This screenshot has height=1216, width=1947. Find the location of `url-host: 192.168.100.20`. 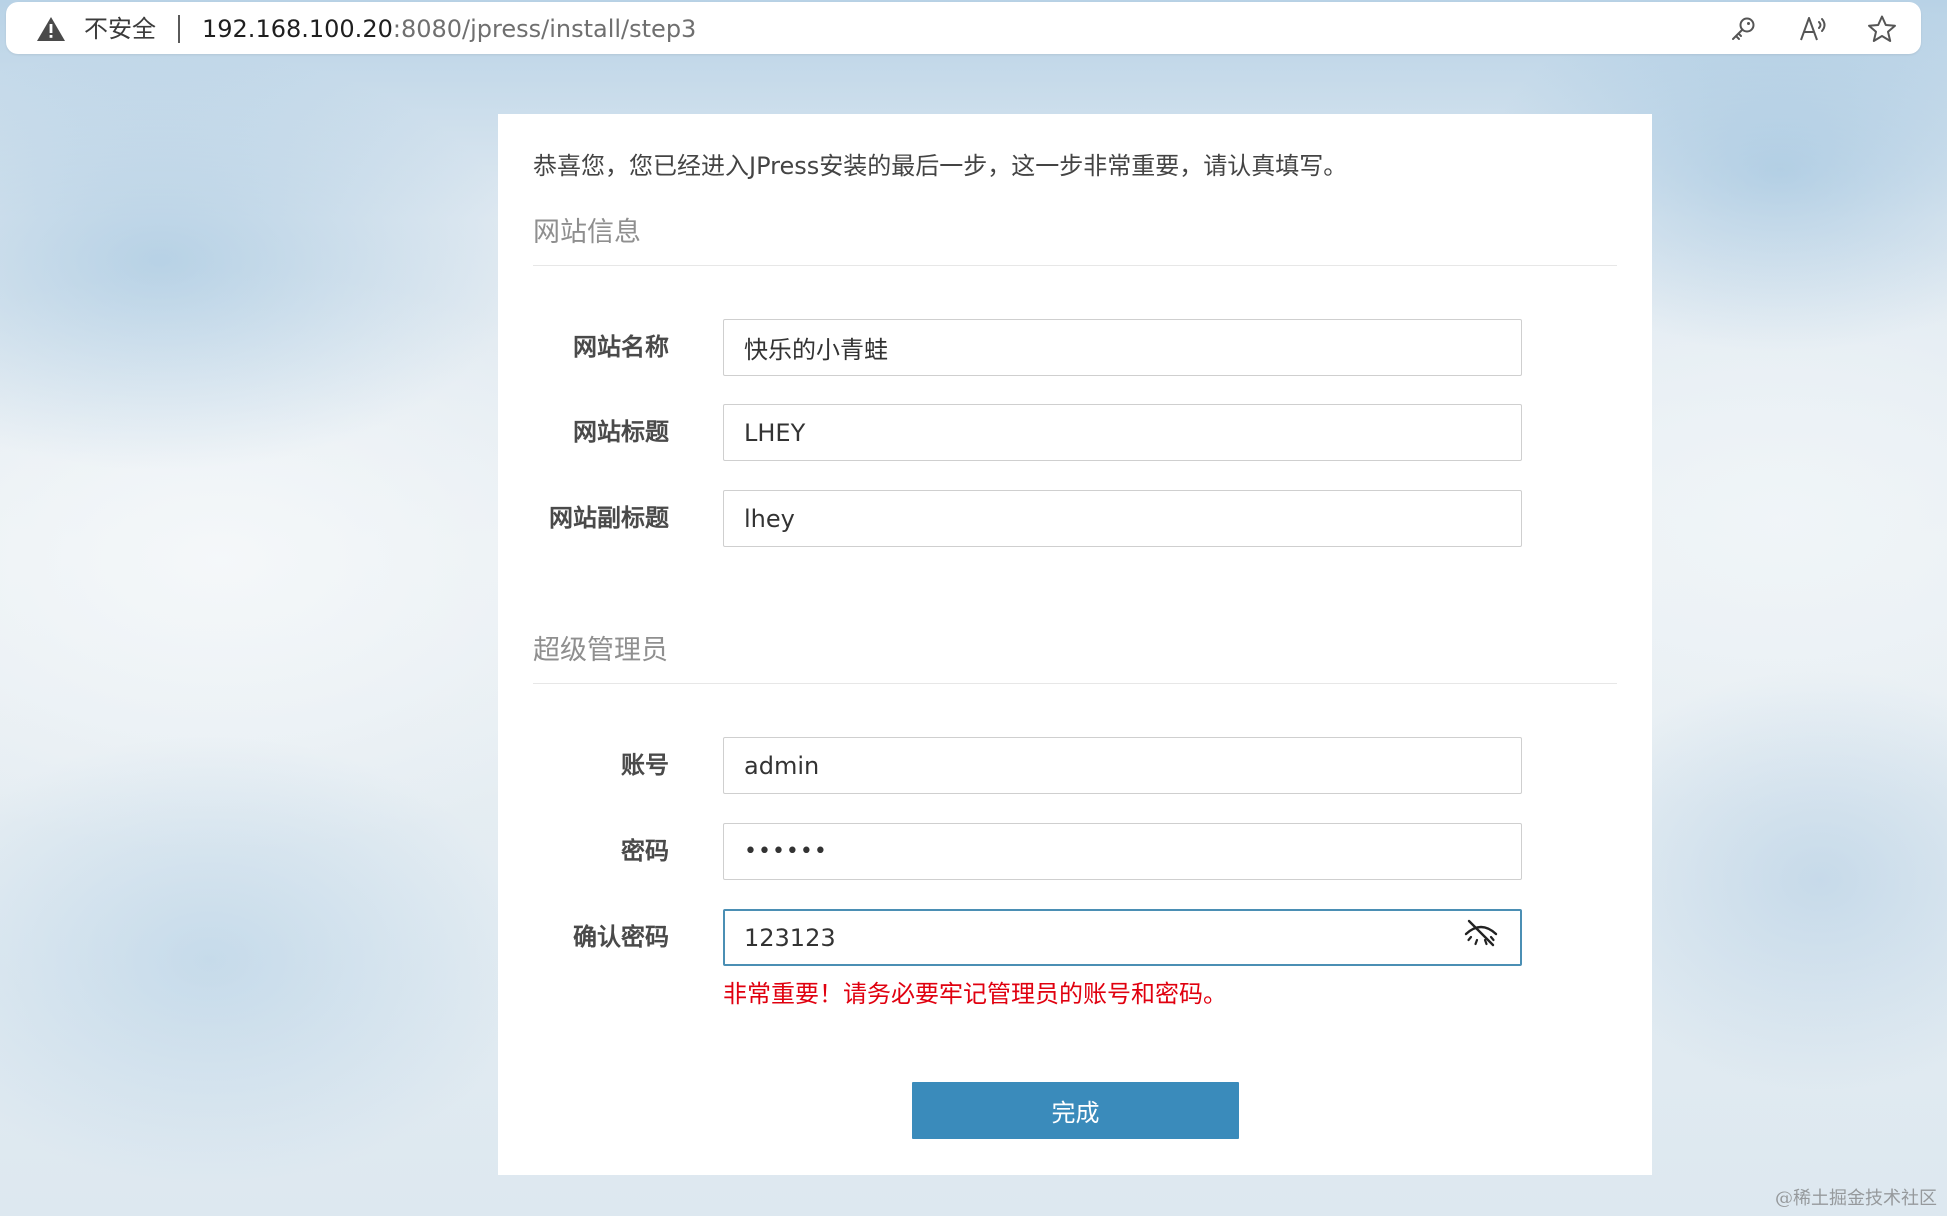

url-host: 192.168.100.20 is located at coordinates (297, 29).